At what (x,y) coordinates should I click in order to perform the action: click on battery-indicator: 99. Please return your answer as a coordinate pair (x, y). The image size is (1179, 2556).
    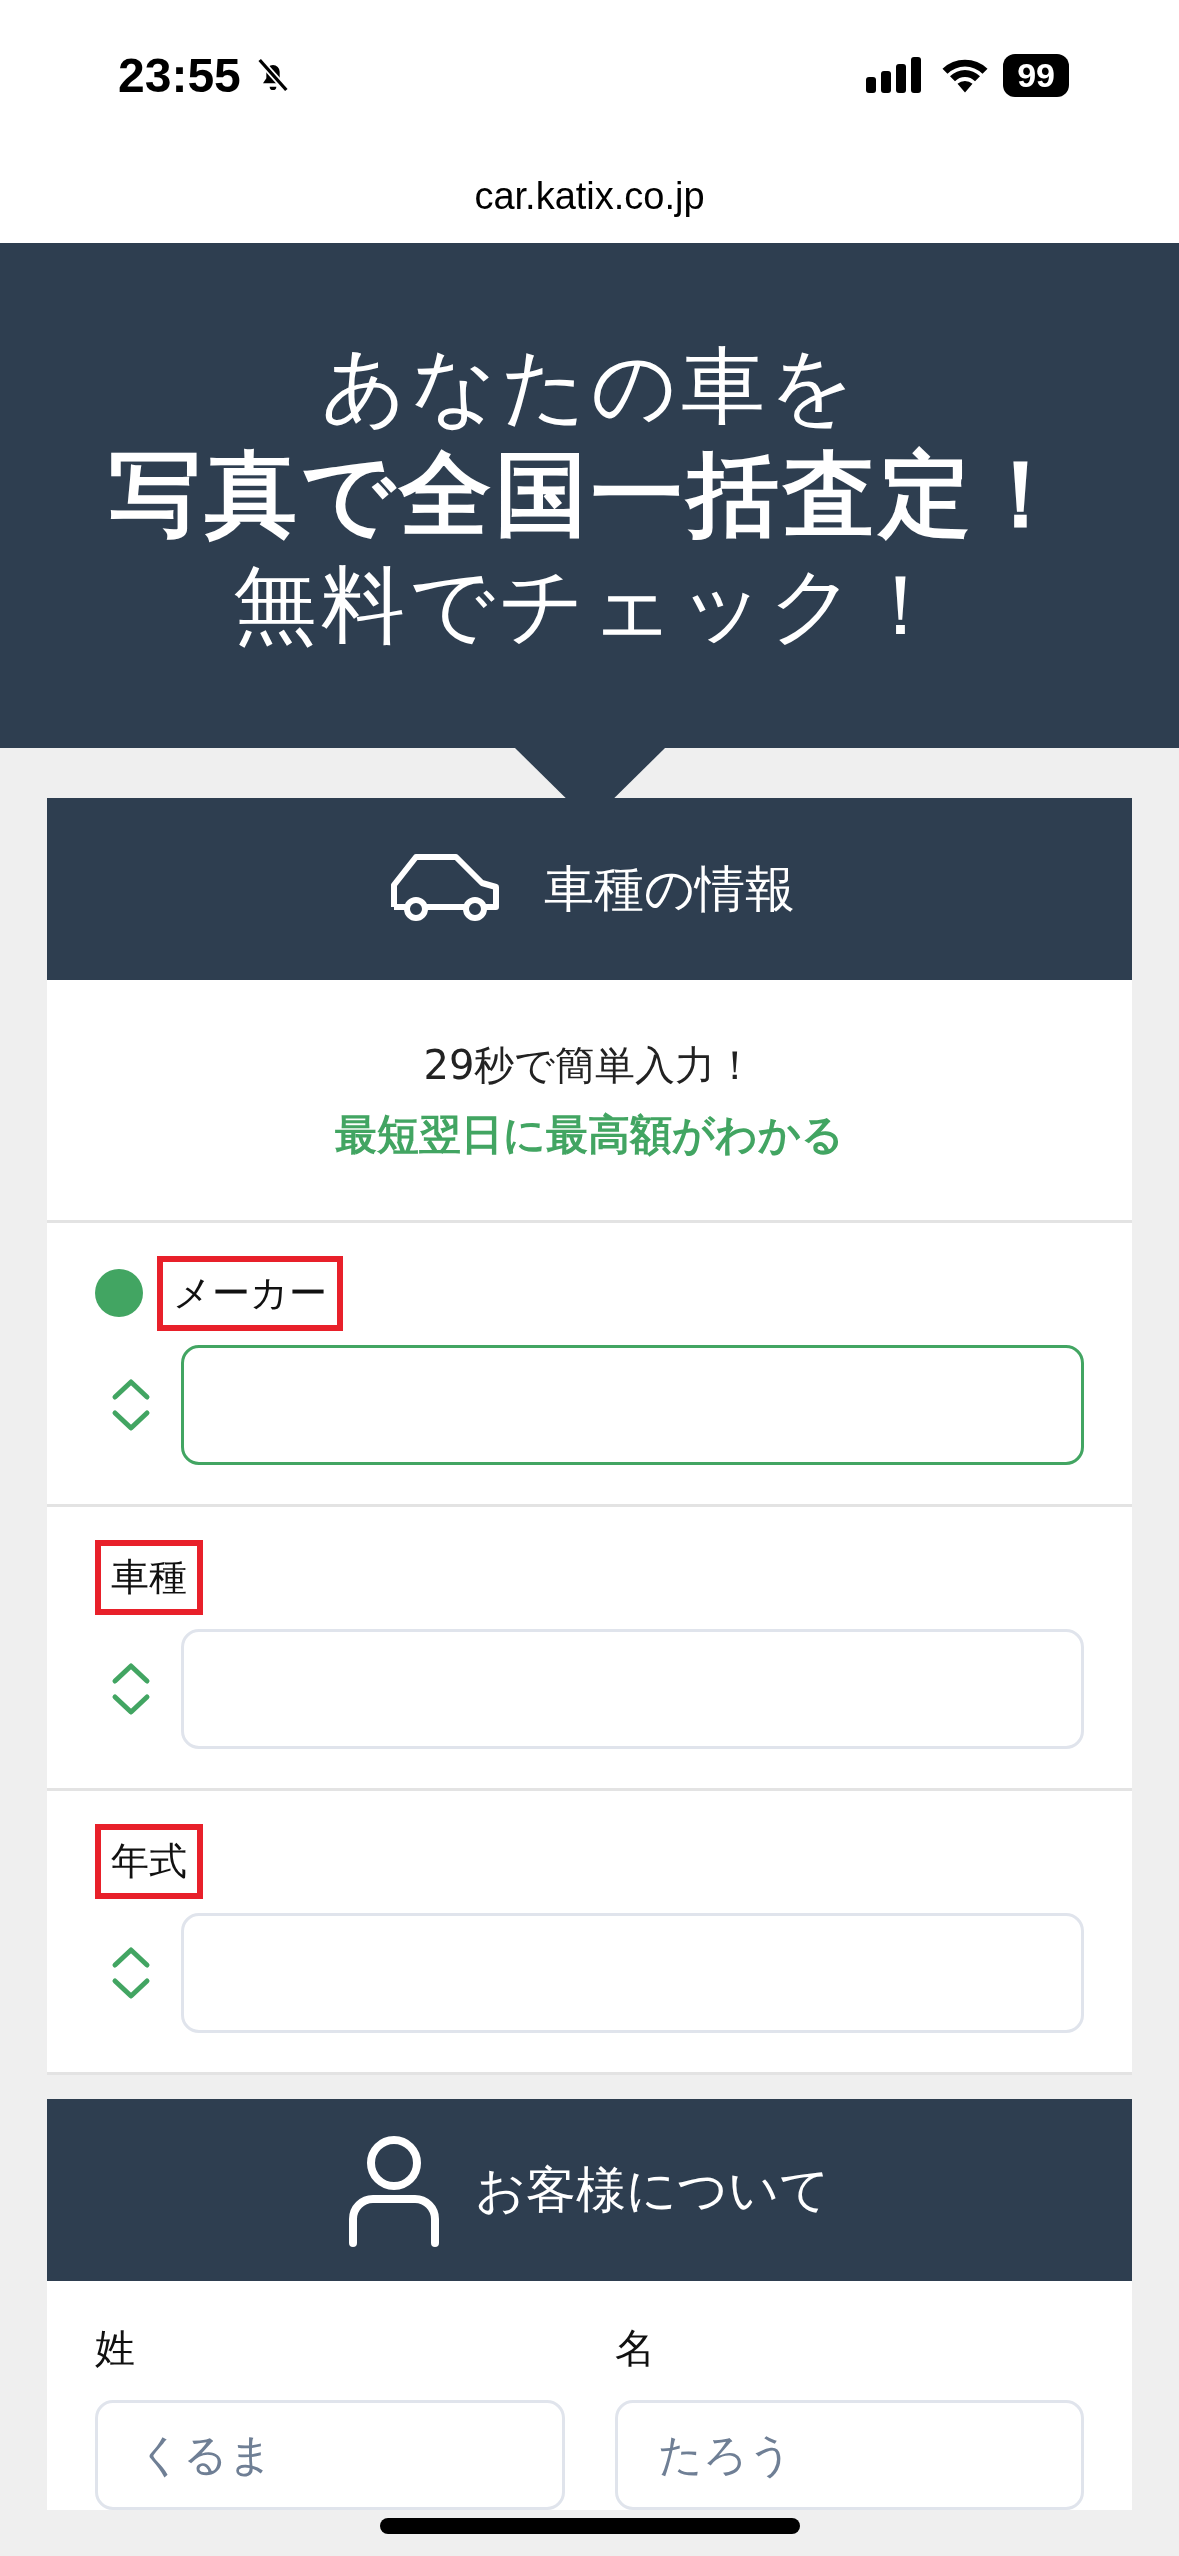
    Looking at the image, I should click on (1036, 75).